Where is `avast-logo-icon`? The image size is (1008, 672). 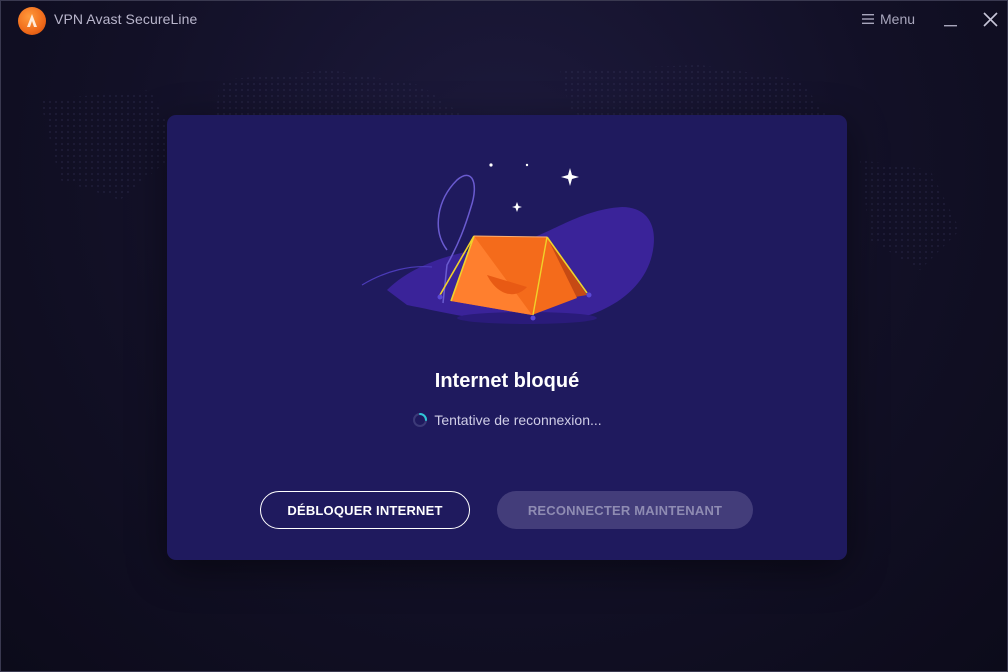 avast-logo-icon is located at coordinates (32, 21).